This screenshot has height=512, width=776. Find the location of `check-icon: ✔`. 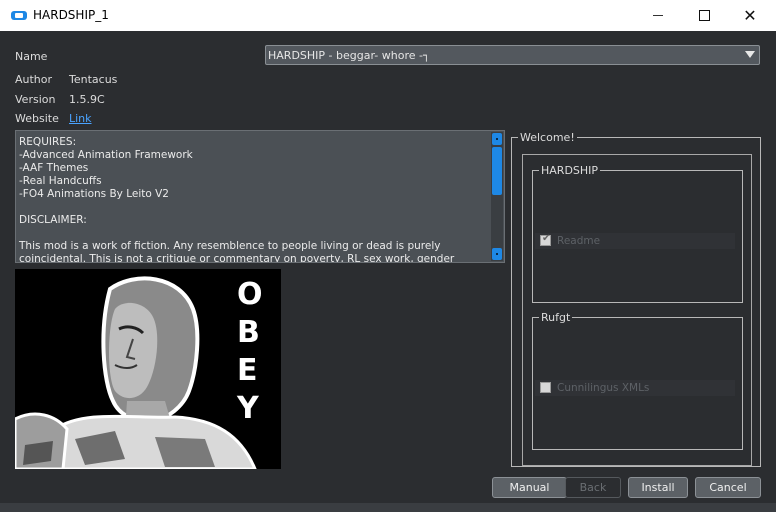

check-icon: ✔ is located at coordinates (546, 238).